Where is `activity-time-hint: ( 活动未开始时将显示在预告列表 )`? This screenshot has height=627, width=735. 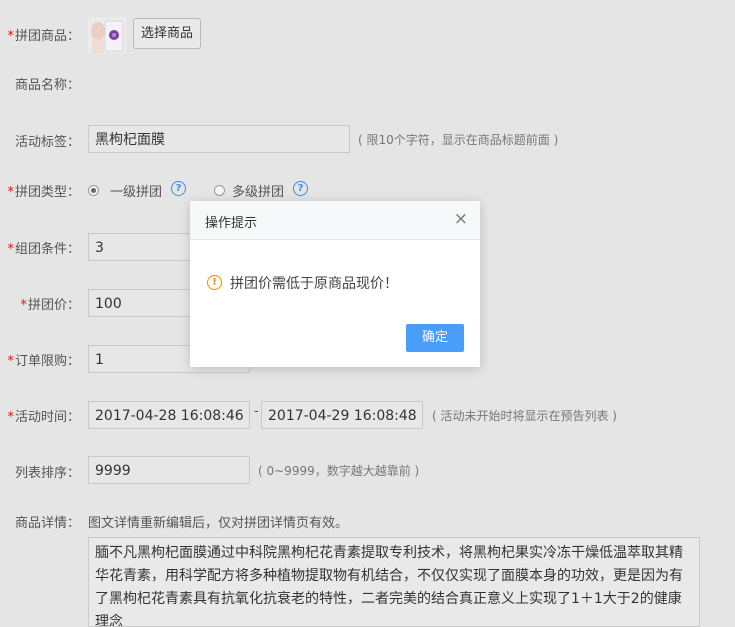 activity-time-hint: ( 活动未开始时将显示在预告列表 ) is located at coordinates (524, 416).